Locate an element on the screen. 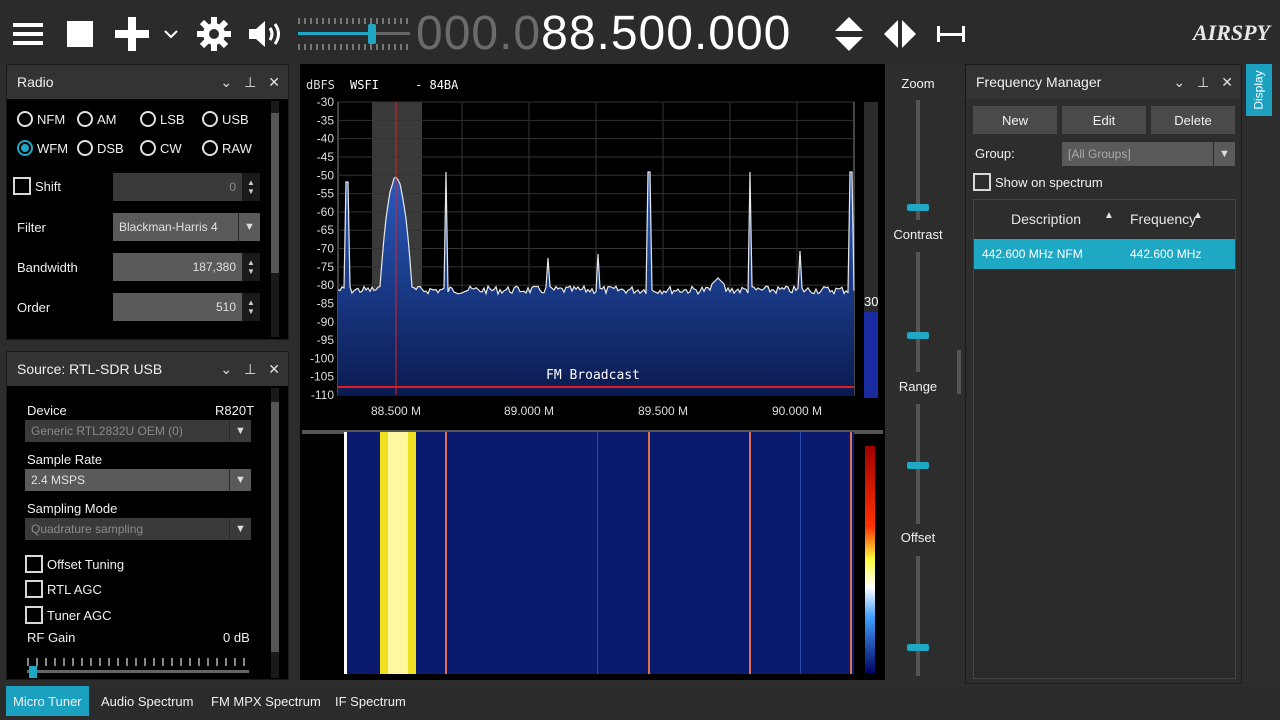 The height and width of the screenshot is (720, 1280). table-row: 442.600 MHz NFM 442.600 MHz is located at coordinates (1104, 254).